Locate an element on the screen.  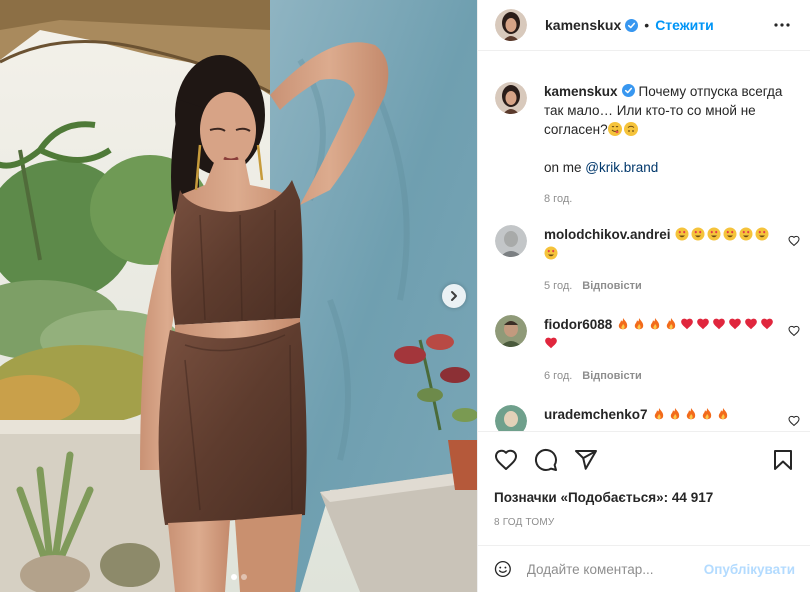
emoji-picker-icon is located at coordinates (503, 569).